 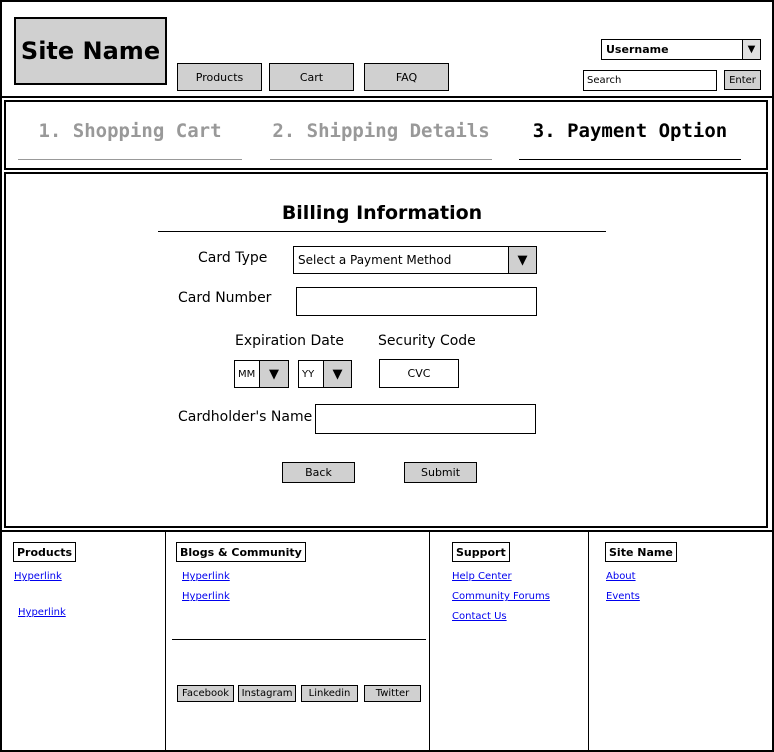 What do you see at coordinates (267, 693) in the screenshot?
I see `instagram-button: Instagram` at bounding box center [267, 693].